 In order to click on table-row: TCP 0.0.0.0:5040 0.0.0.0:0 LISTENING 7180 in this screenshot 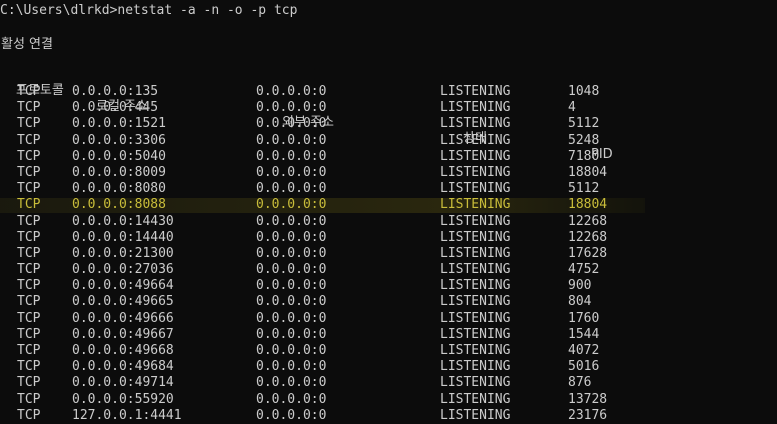, I will do `click(388, 157)`.